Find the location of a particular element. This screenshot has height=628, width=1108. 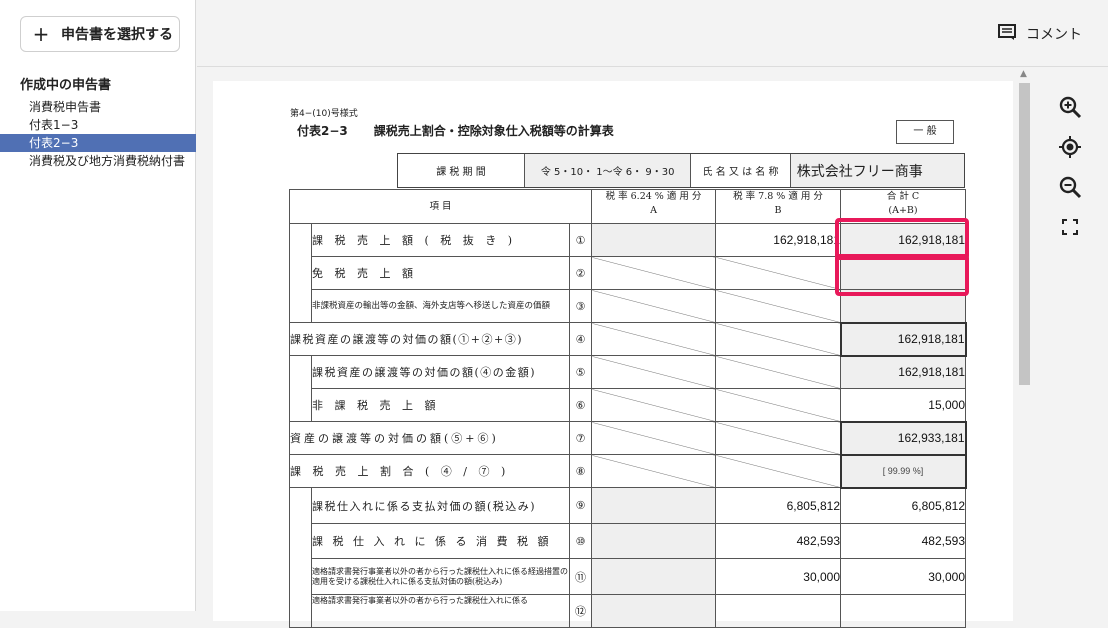

cell-b: 162,918,181 is located at coordinates (778, 240).